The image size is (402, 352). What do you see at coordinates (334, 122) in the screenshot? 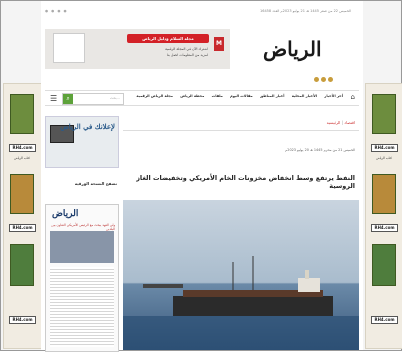
I see `breadcrumb-home: الرئيسية` at bounding box center [334, 122].